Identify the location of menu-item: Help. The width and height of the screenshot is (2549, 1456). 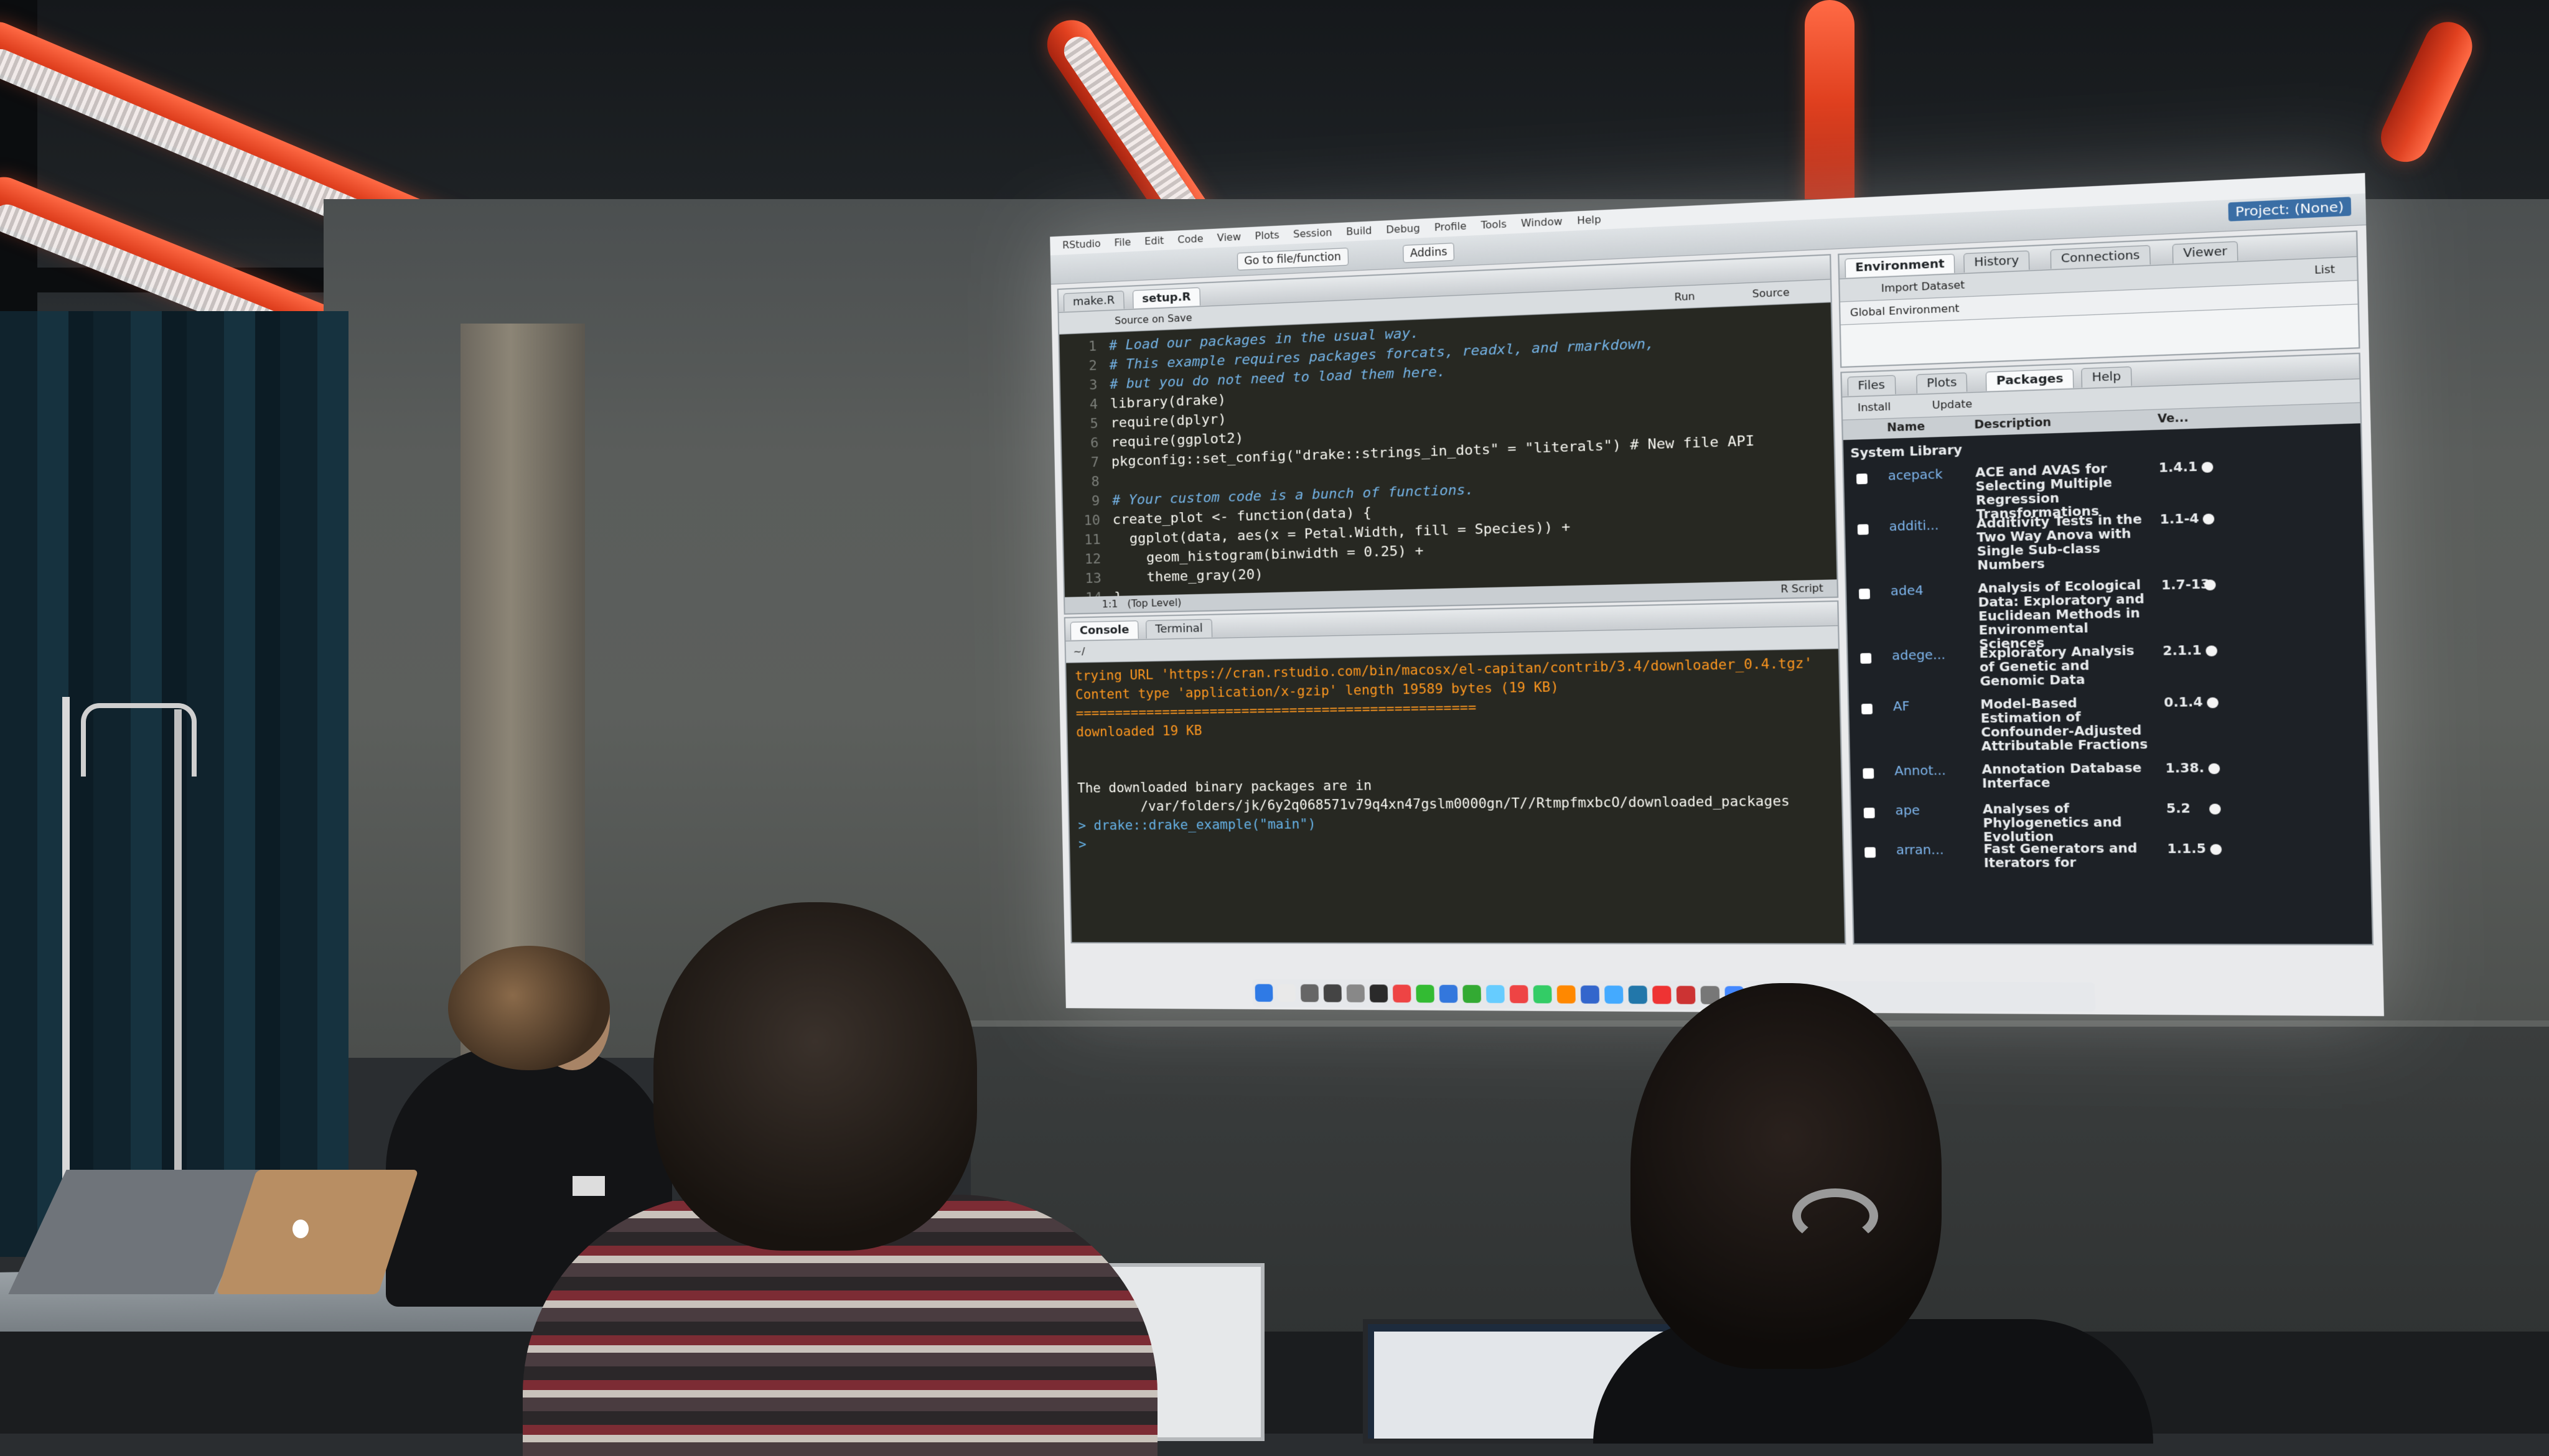
(1589, 220).